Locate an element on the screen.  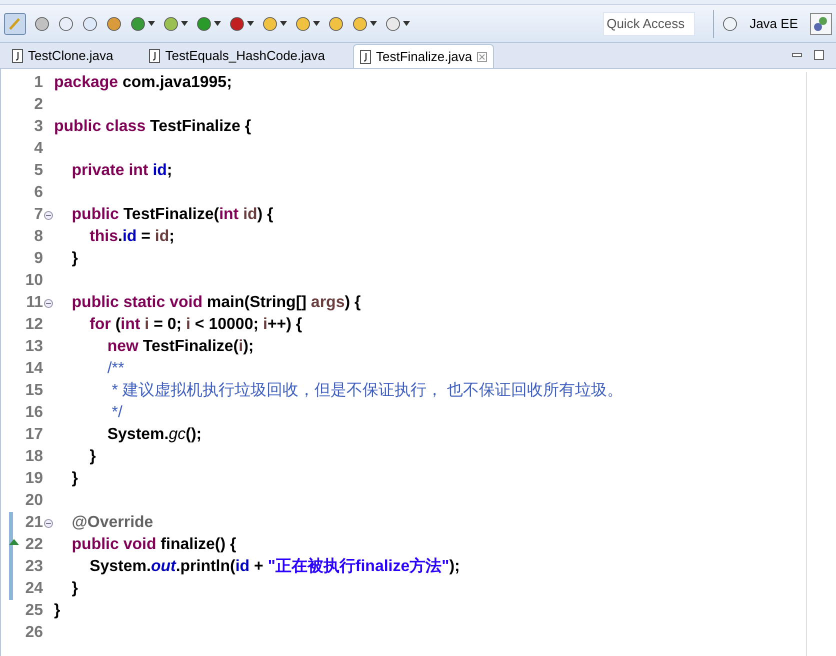
line-number: 8 is located at coordinates (38, 237).